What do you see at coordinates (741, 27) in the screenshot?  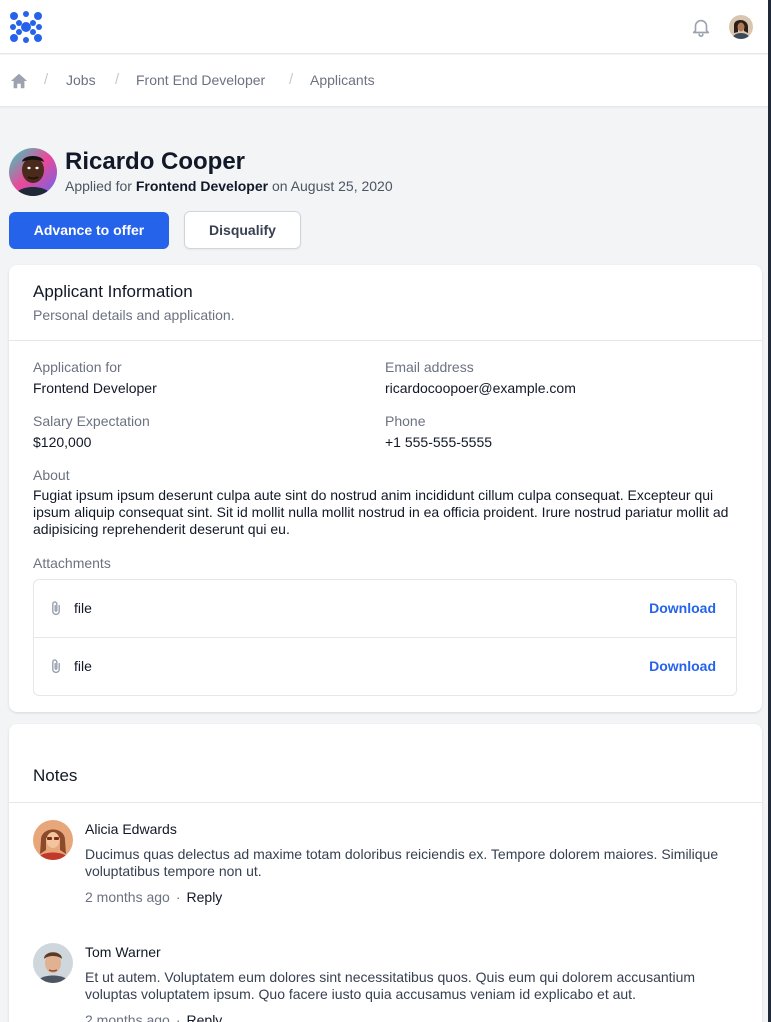 I see `user-avatar` at bounding box center [741, 27].